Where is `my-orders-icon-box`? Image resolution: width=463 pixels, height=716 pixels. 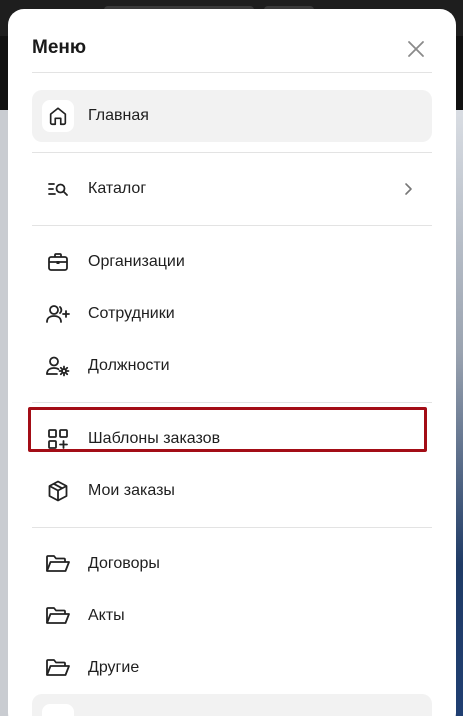 my-orders-icon-box is located at coordinates (58, 491).